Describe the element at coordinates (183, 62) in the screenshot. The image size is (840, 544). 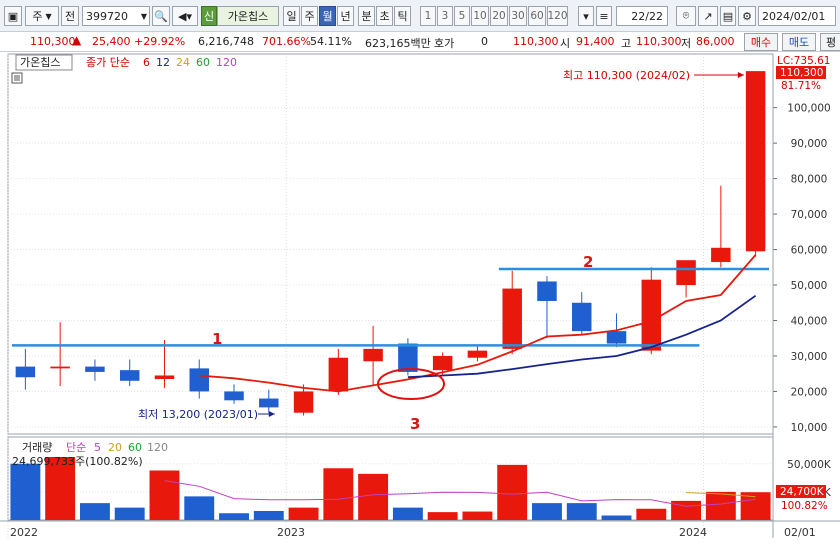
I see `legend-ma-24: 24` at that location.